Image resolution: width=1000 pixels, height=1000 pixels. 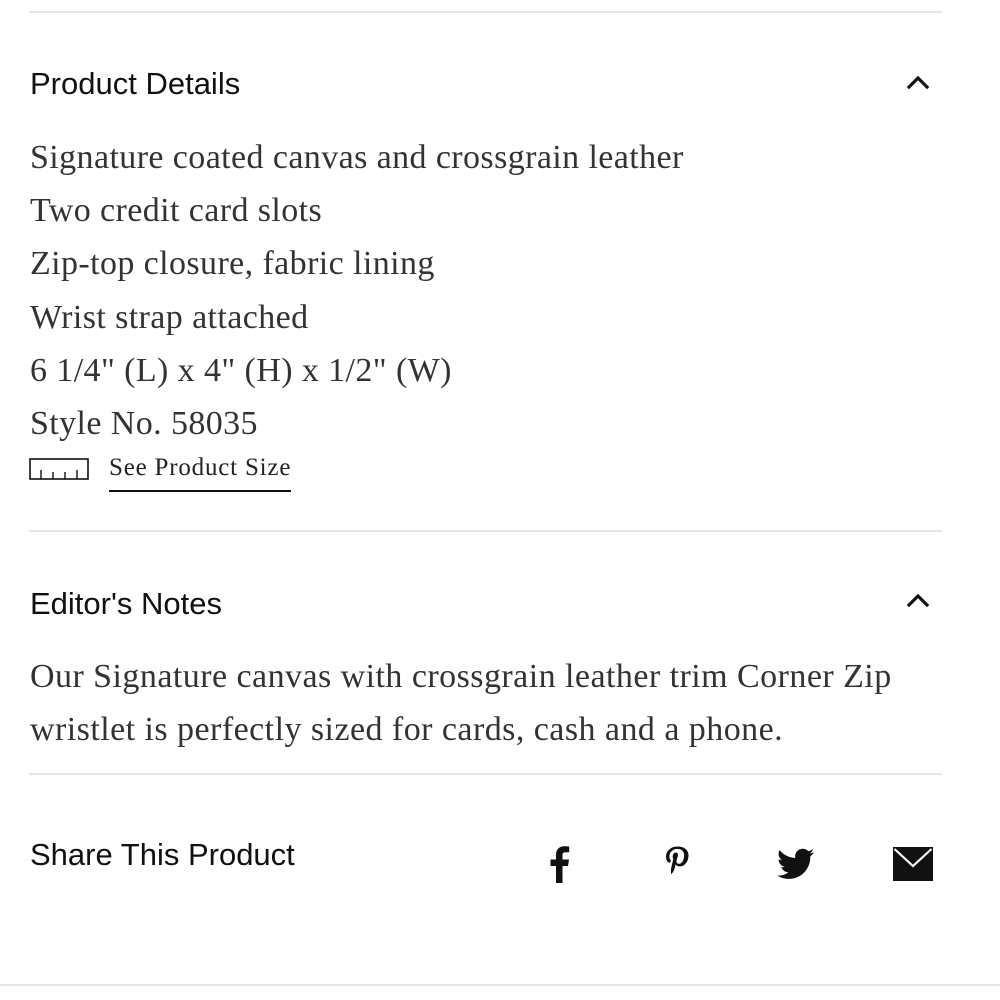 I want to click on detail-item-closure: Zip-top closure, fabric lining, so click(x=232, y=264).